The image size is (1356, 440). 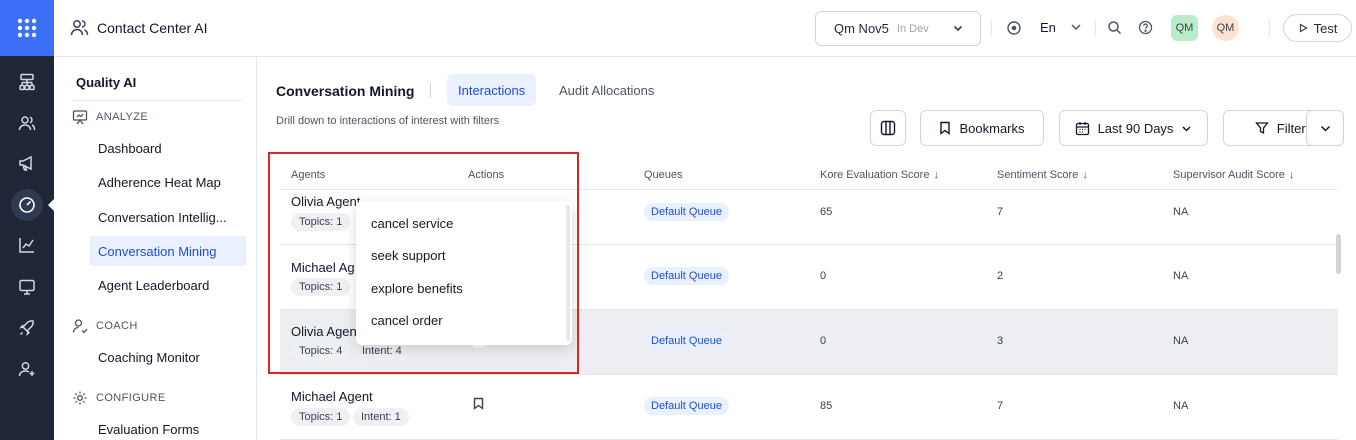 I want to click on add-user-icon, so click(x=27, y=369).